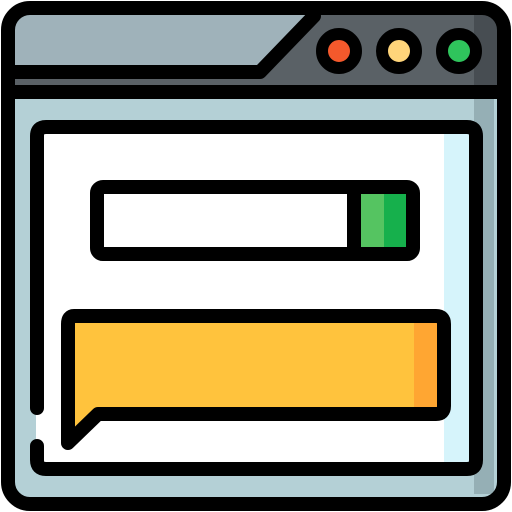 The image size is (512, 512). What do you see at coordinates (339, 51) in the screenshot?
I see `close-dot-icon` at bounding box center [339, 51].